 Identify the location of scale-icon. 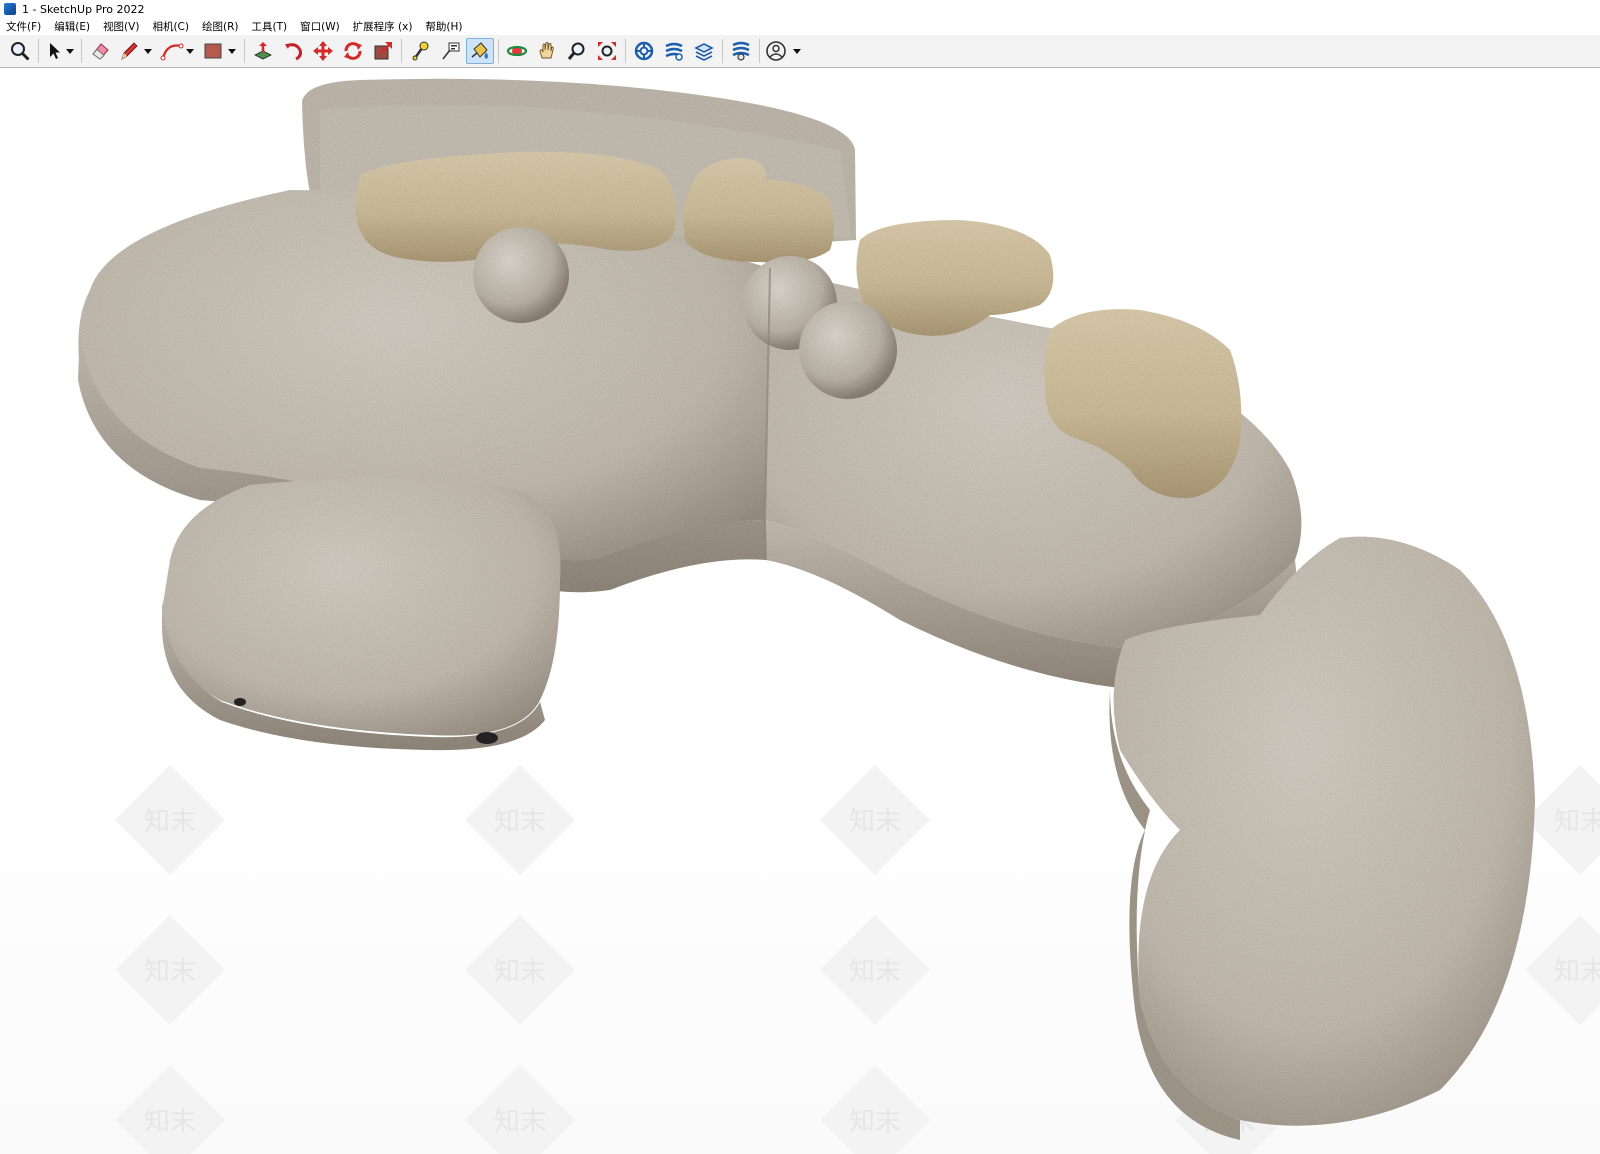
(383, 51).